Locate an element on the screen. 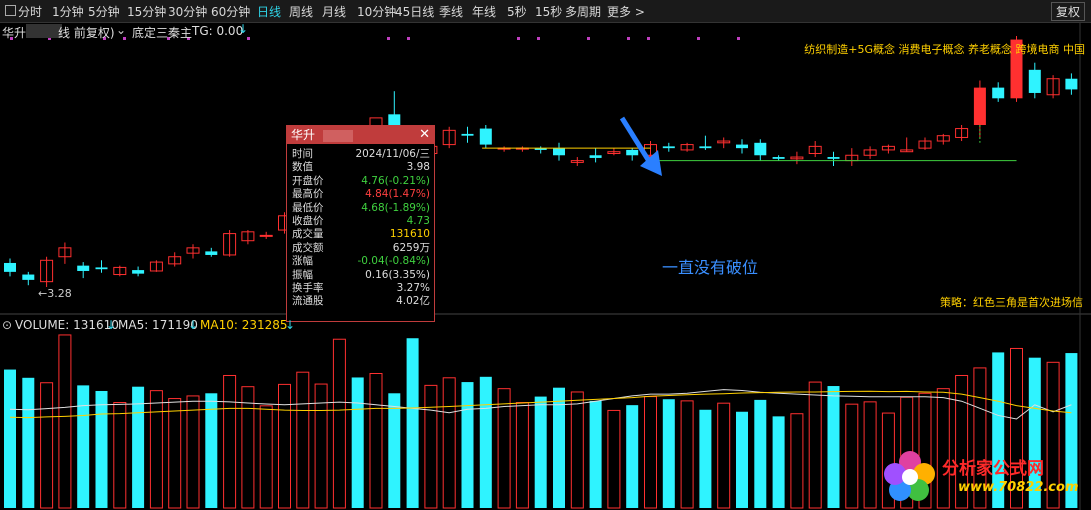 The width and height of the screenshot is (1091, 510). tooltip-label: 收盘价 is located at coordinates (308, 220).